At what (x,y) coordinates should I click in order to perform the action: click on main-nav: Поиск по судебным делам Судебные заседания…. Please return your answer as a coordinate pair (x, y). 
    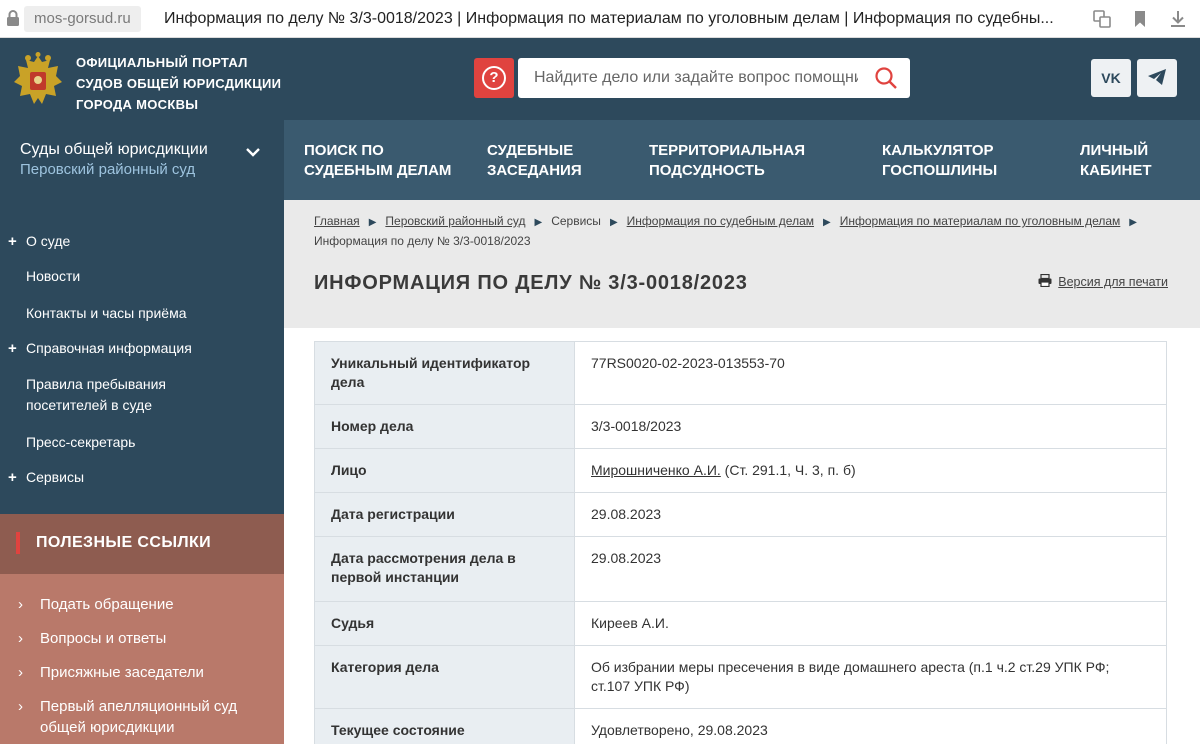
    Looking at the image, I should click on (742, 160).